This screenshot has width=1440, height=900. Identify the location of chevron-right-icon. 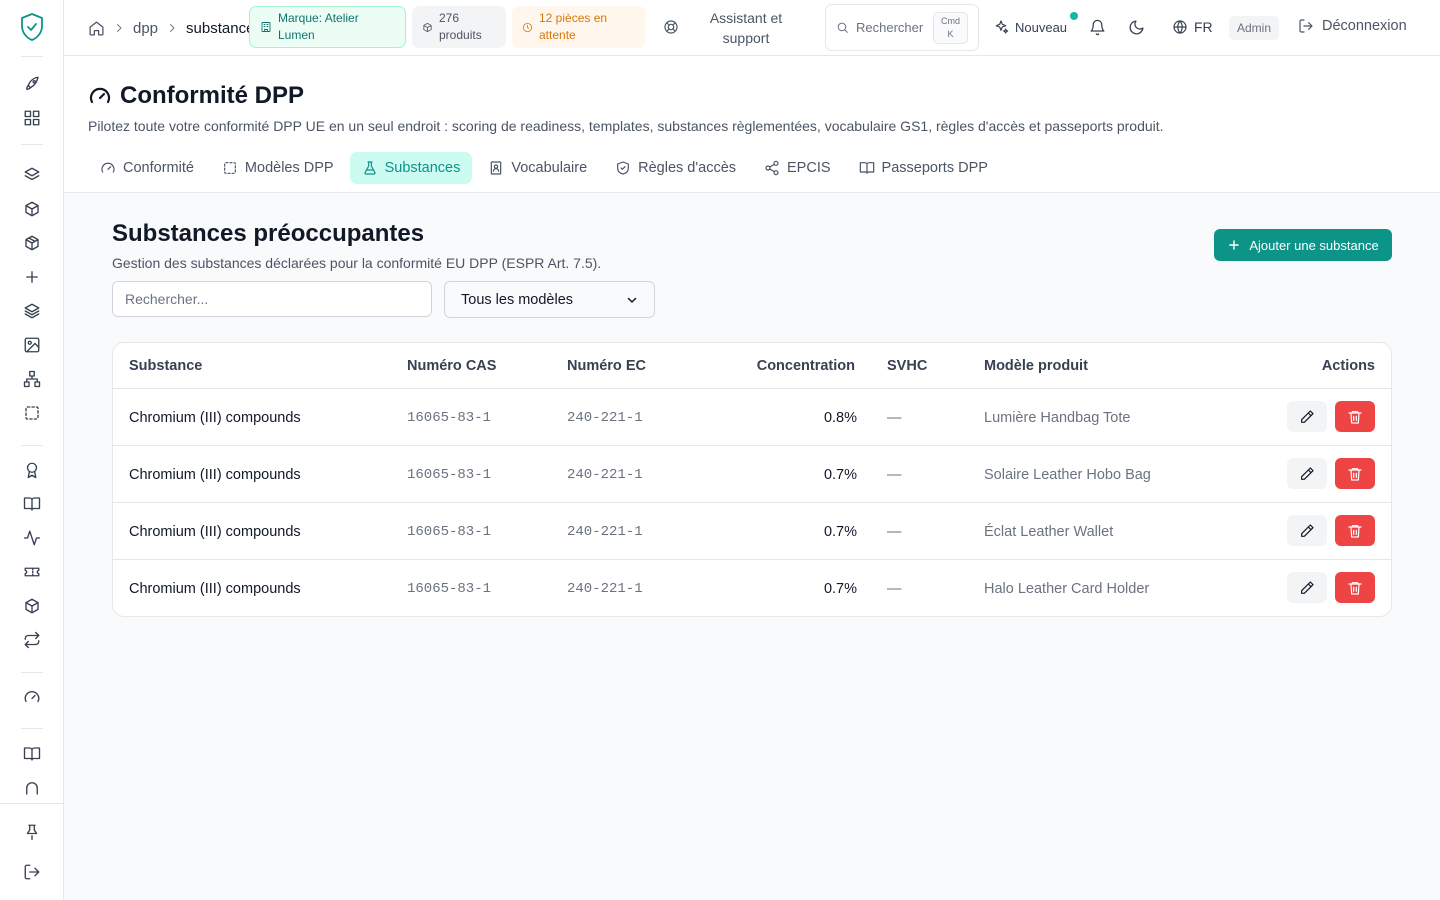
(119, 28).